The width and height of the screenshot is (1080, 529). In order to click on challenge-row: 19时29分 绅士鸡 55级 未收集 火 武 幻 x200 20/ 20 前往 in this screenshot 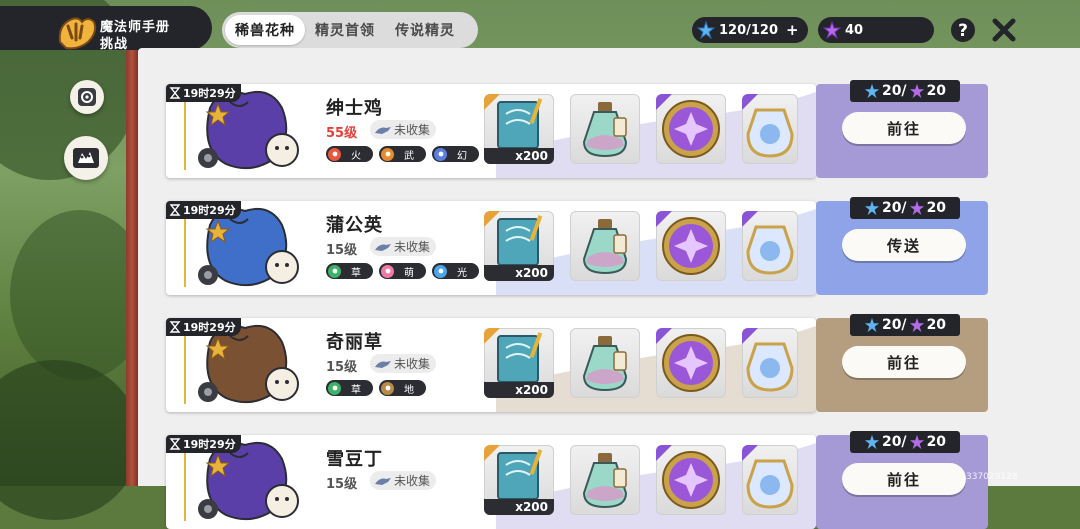, I will do `click(577, 129)`.